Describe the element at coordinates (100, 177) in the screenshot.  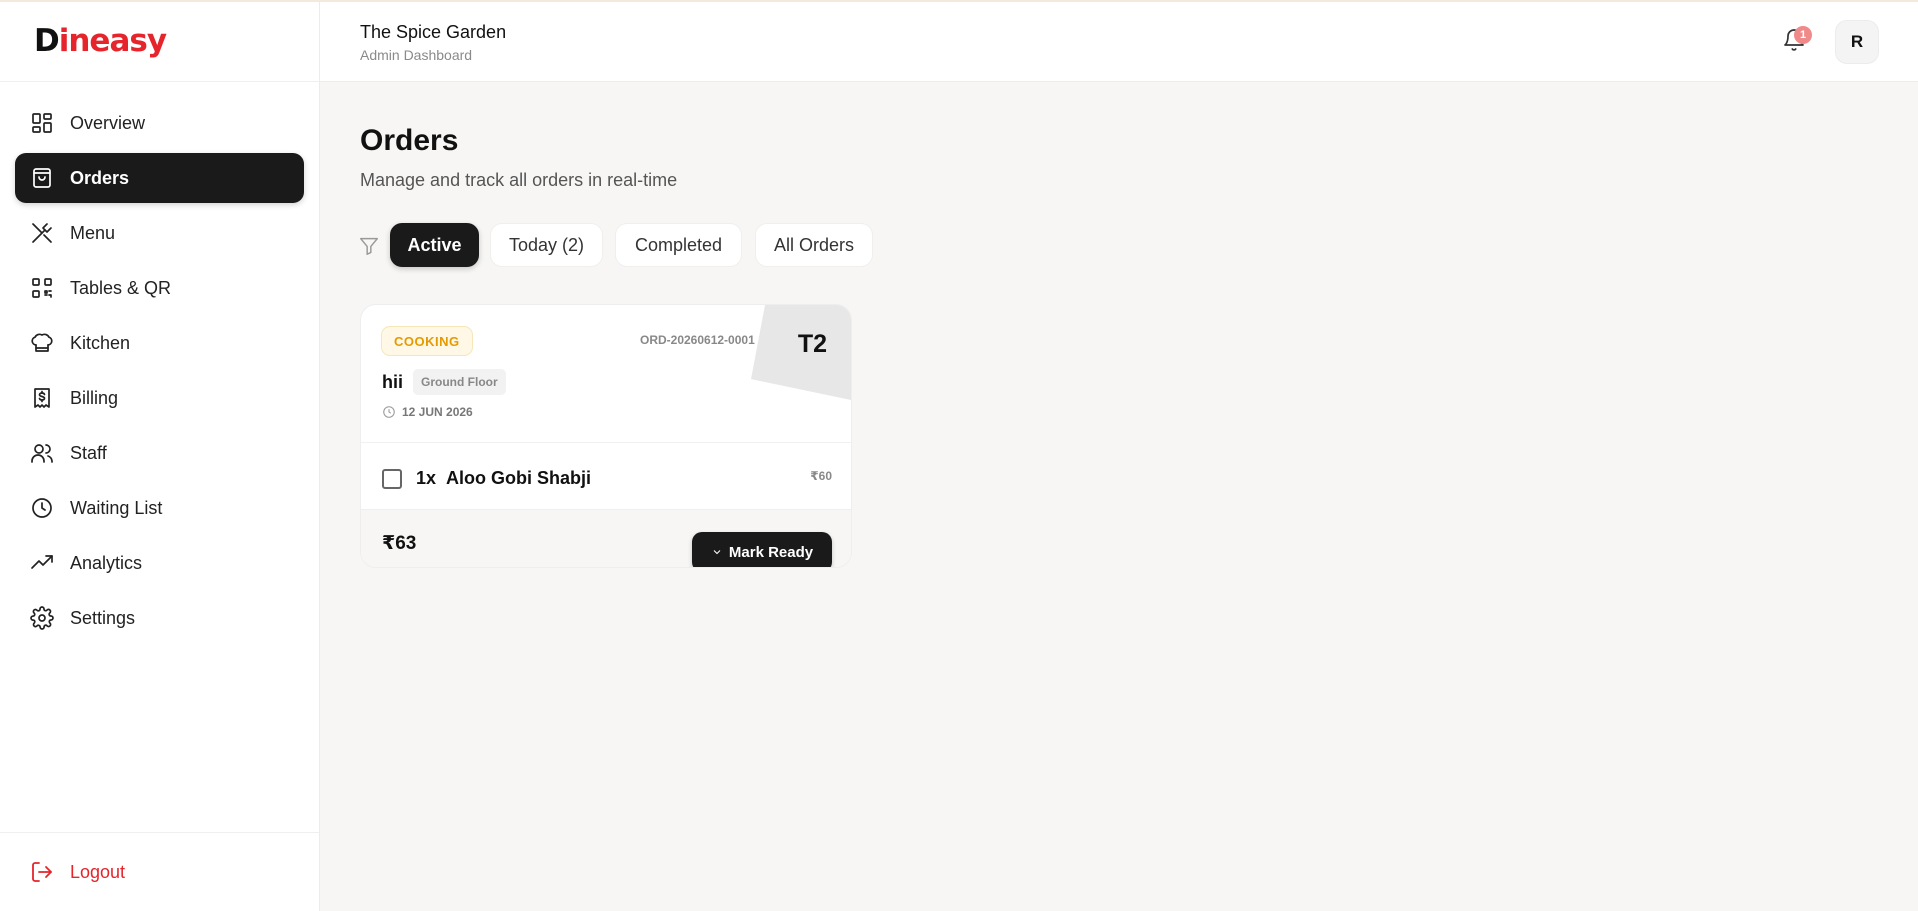
I see `sidebar-item-label: Orders` at that location.